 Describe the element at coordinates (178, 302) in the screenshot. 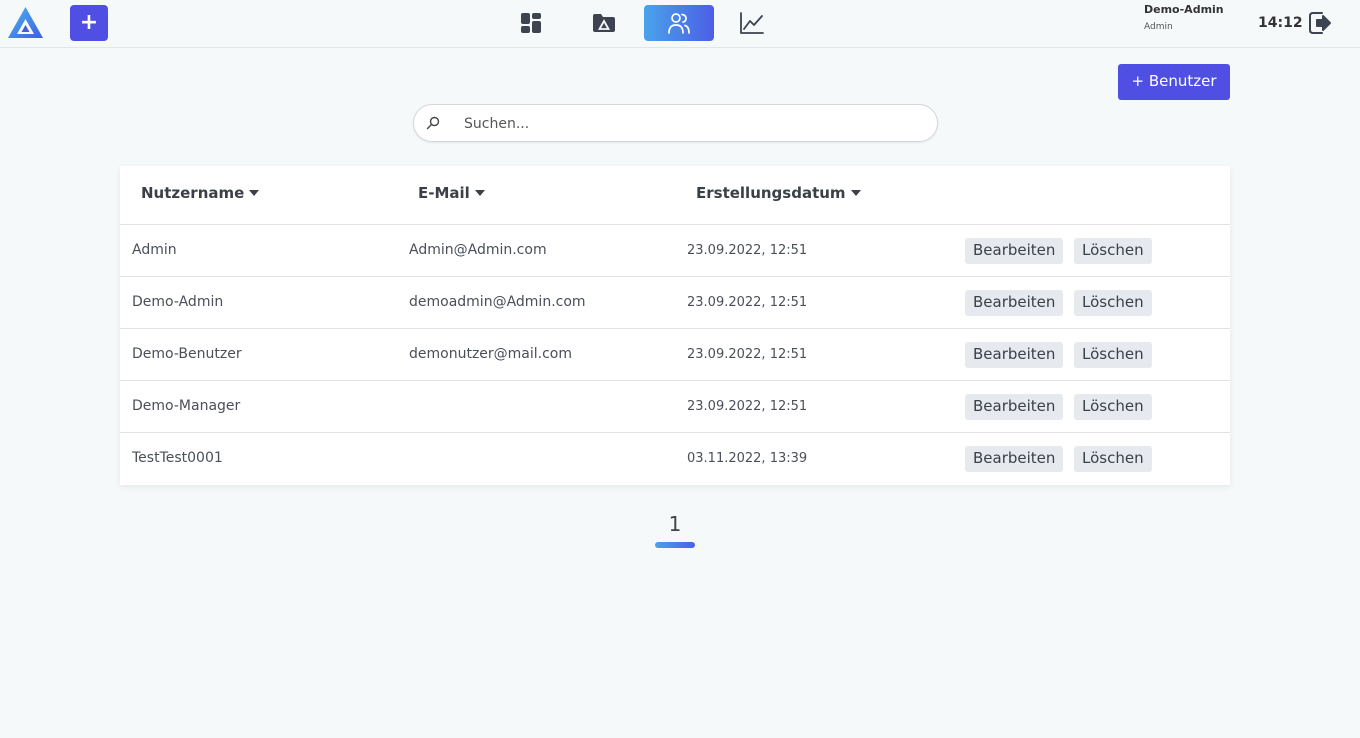

I see `username-cell: Demo-Admin` at that location.